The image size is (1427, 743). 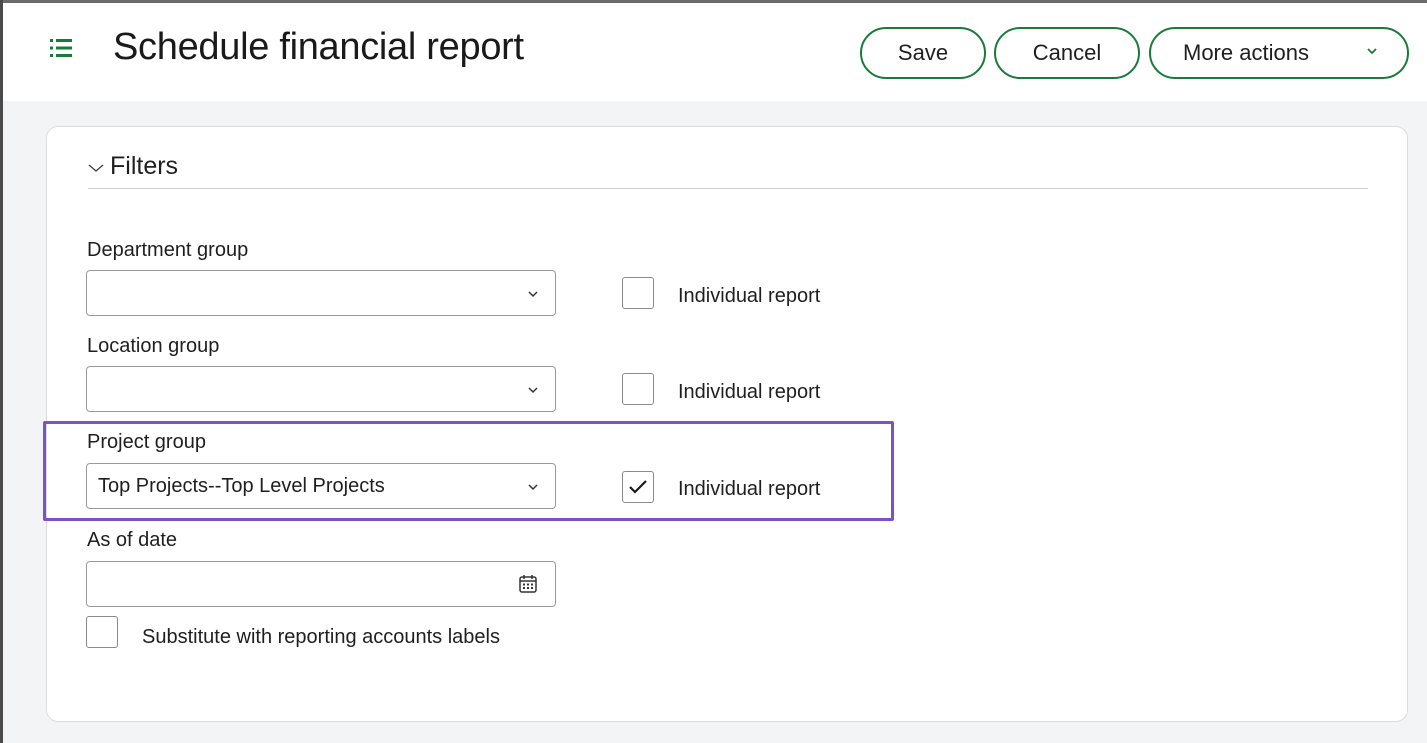 What do you see at coordinates (638, 389) in the screenshot?
I see `location-individual-report-checkbox` at bounding box center [638, 389].